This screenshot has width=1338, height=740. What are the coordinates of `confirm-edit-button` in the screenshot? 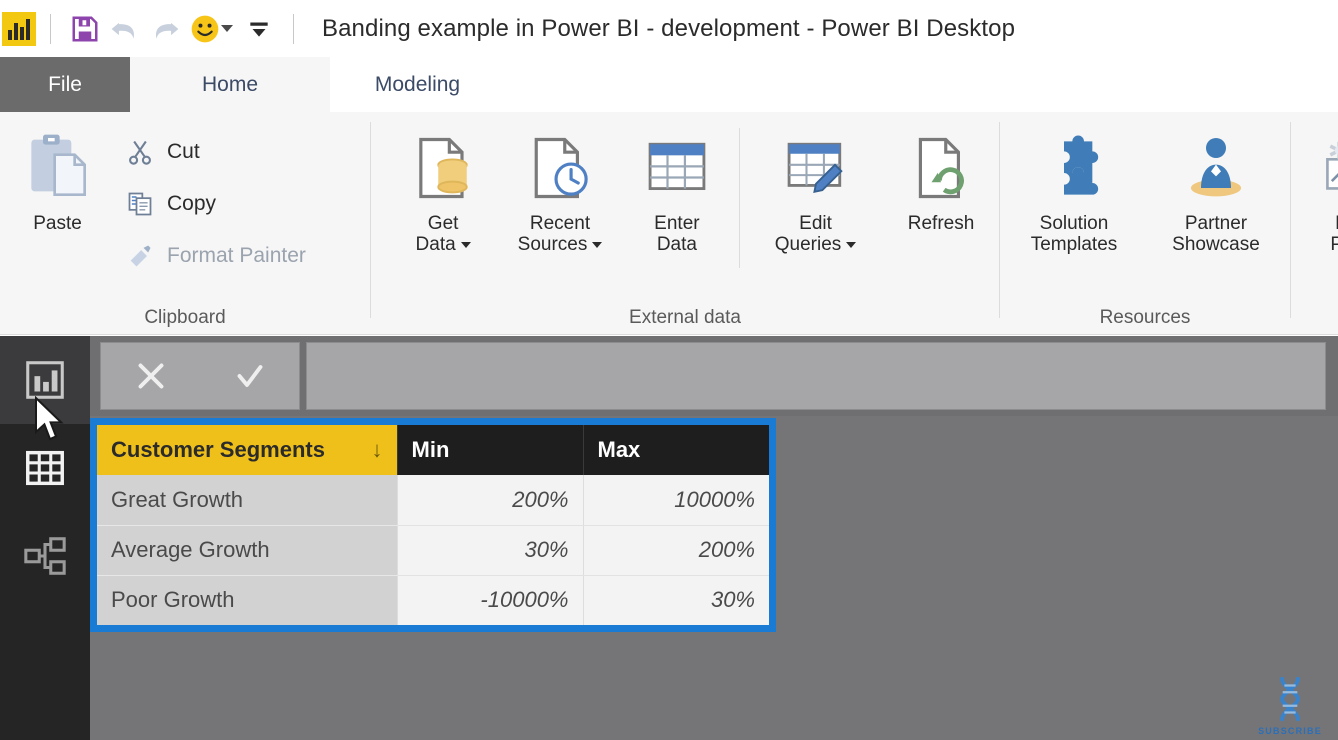 It's located at (249, 376).